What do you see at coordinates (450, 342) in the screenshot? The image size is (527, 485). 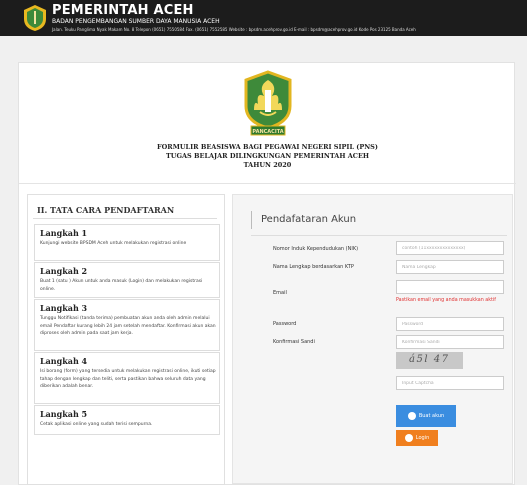 I see `confirm-password-input` at bounding box center [450, 342].